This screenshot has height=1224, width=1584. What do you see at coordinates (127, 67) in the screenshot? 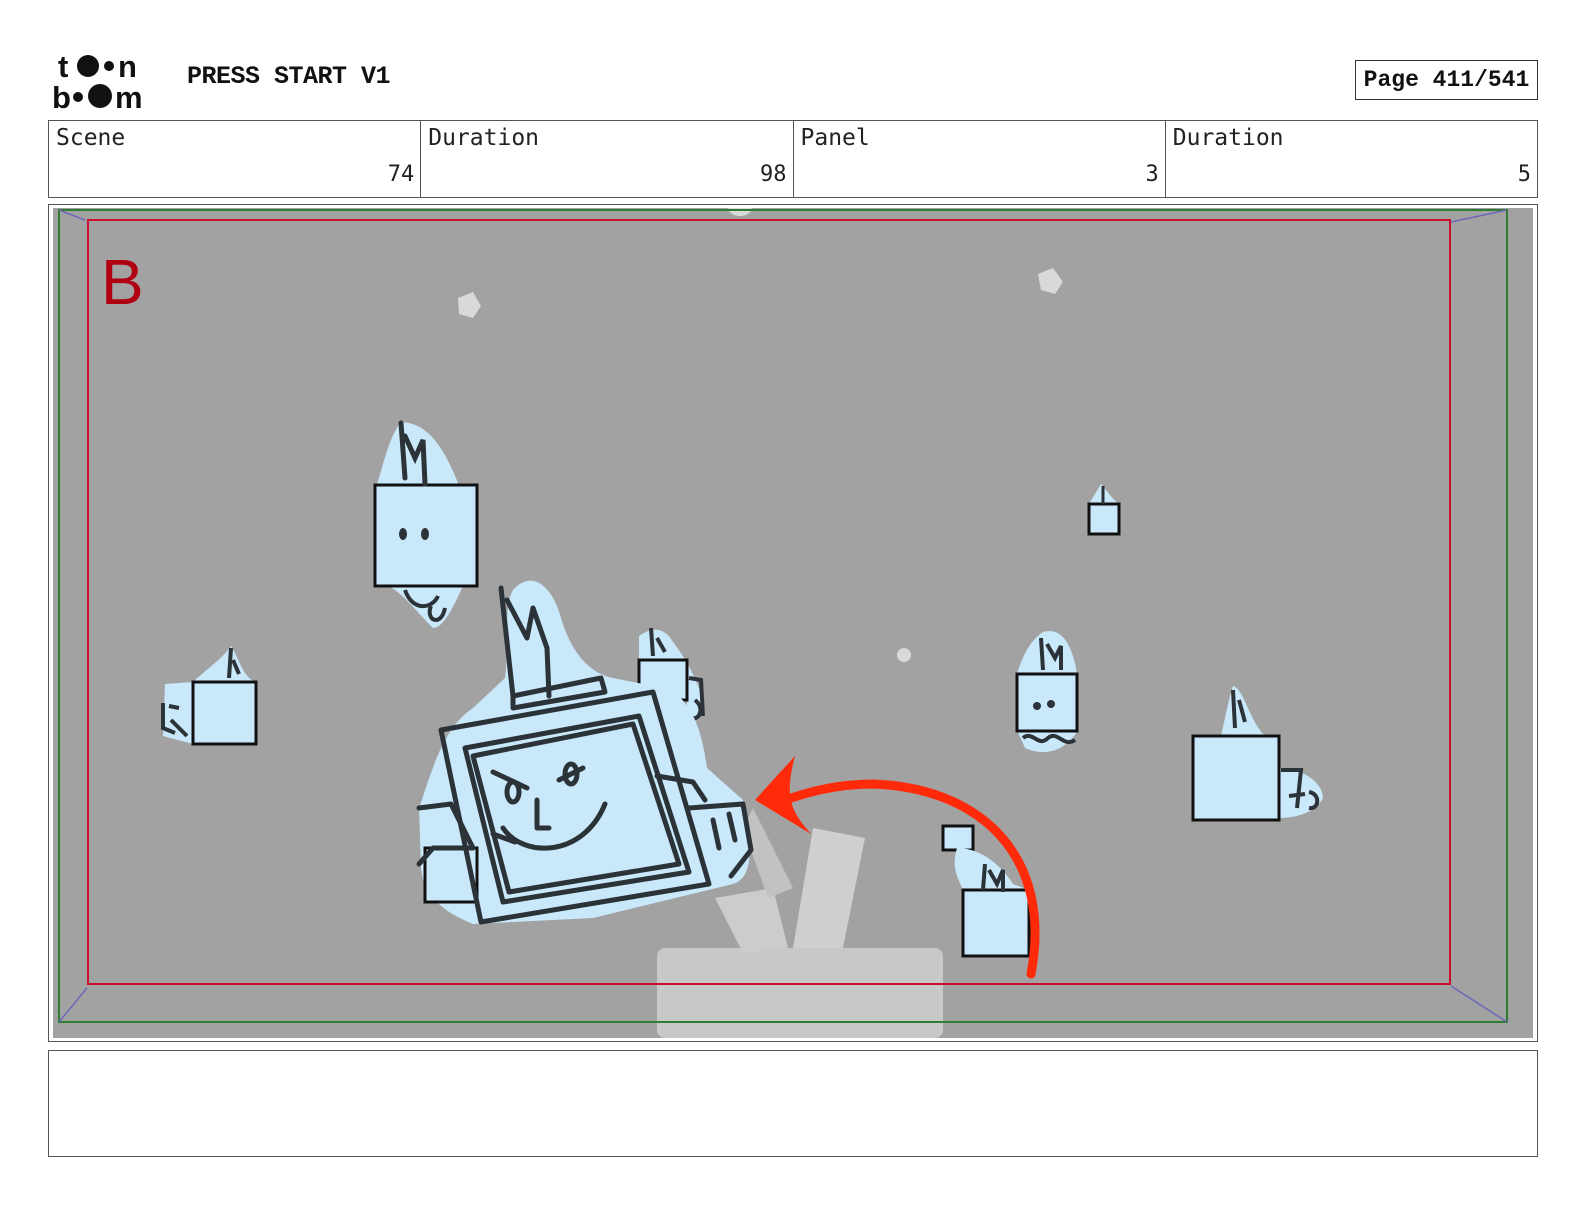
I see `svg-text: n` at bounding box center [127, 67].